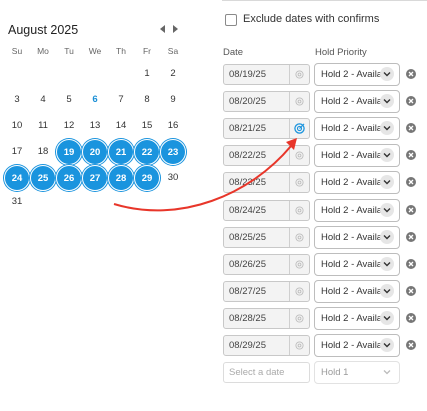  Describe the element at coordinates (357, 372) in the screenshot. I see `new-hold-priority-select: Hold 1` at that location.